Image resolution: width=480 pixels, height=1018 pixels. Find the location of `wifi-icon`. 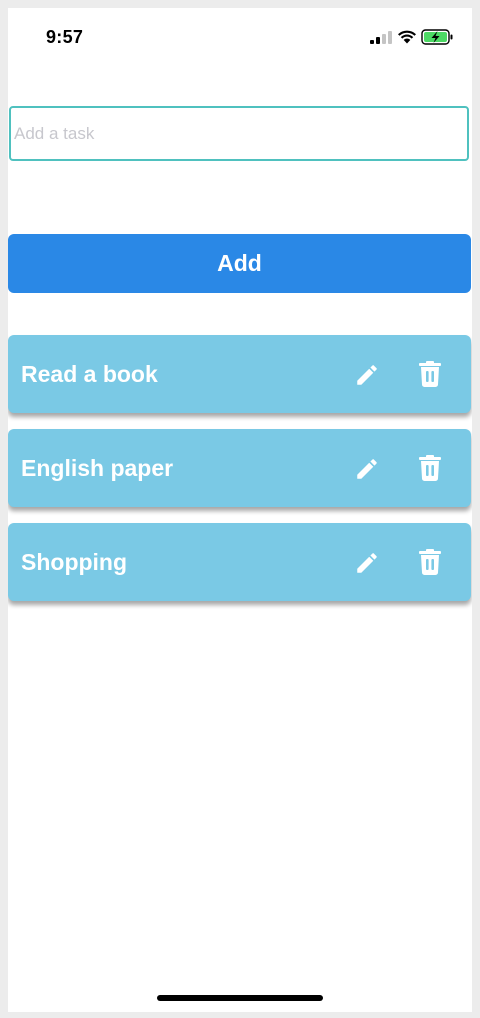

wifi-icon is located at coordinates (407, 37).